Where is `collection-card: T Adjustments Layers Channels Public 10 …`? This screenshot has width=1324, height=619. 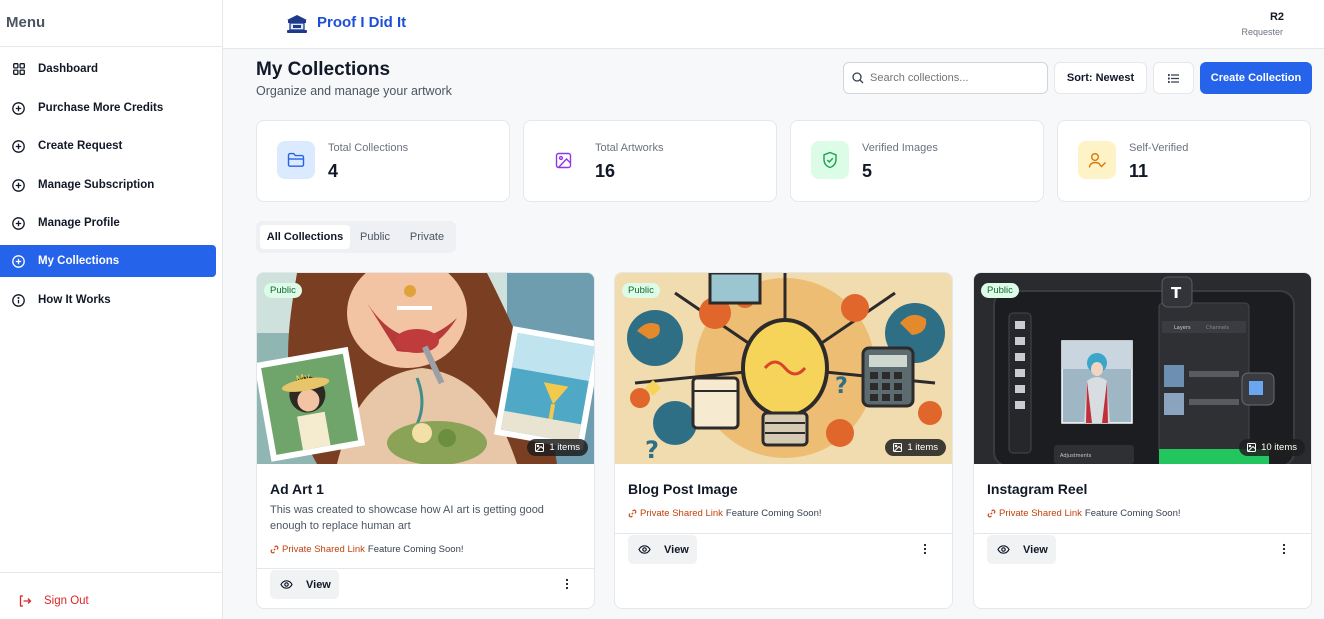 collection-card: T Adjustments Layers Channels Public 10 … is located at coordinates (1142, 440).